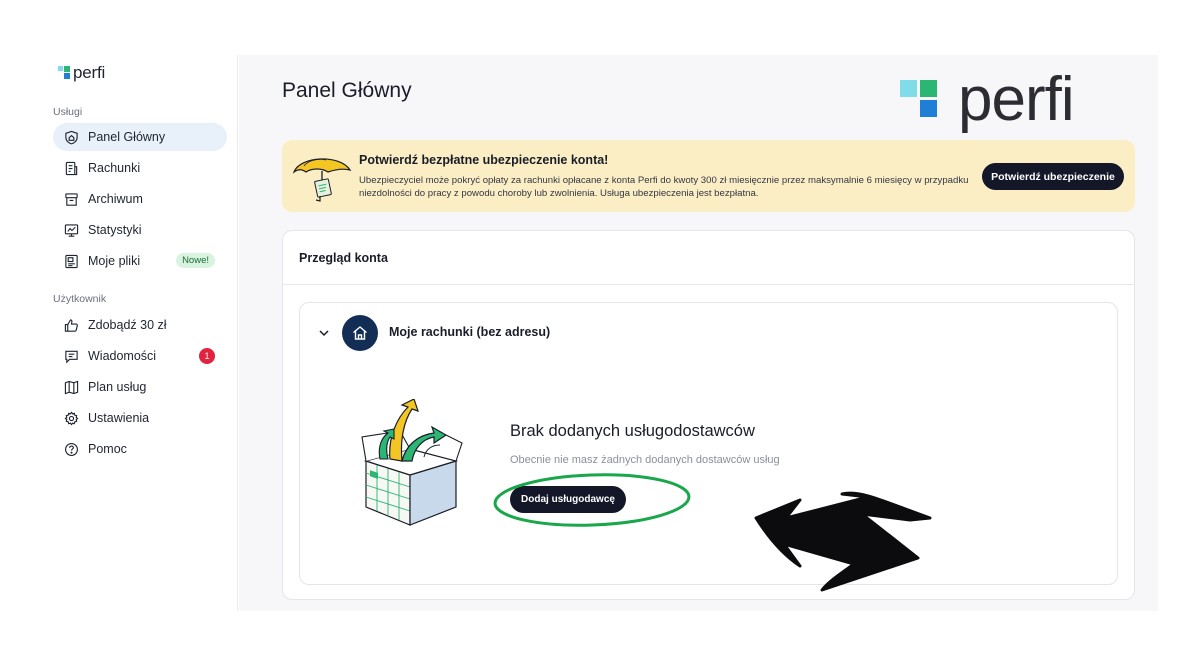  I want to click on gear-icon, so click(71, 418).